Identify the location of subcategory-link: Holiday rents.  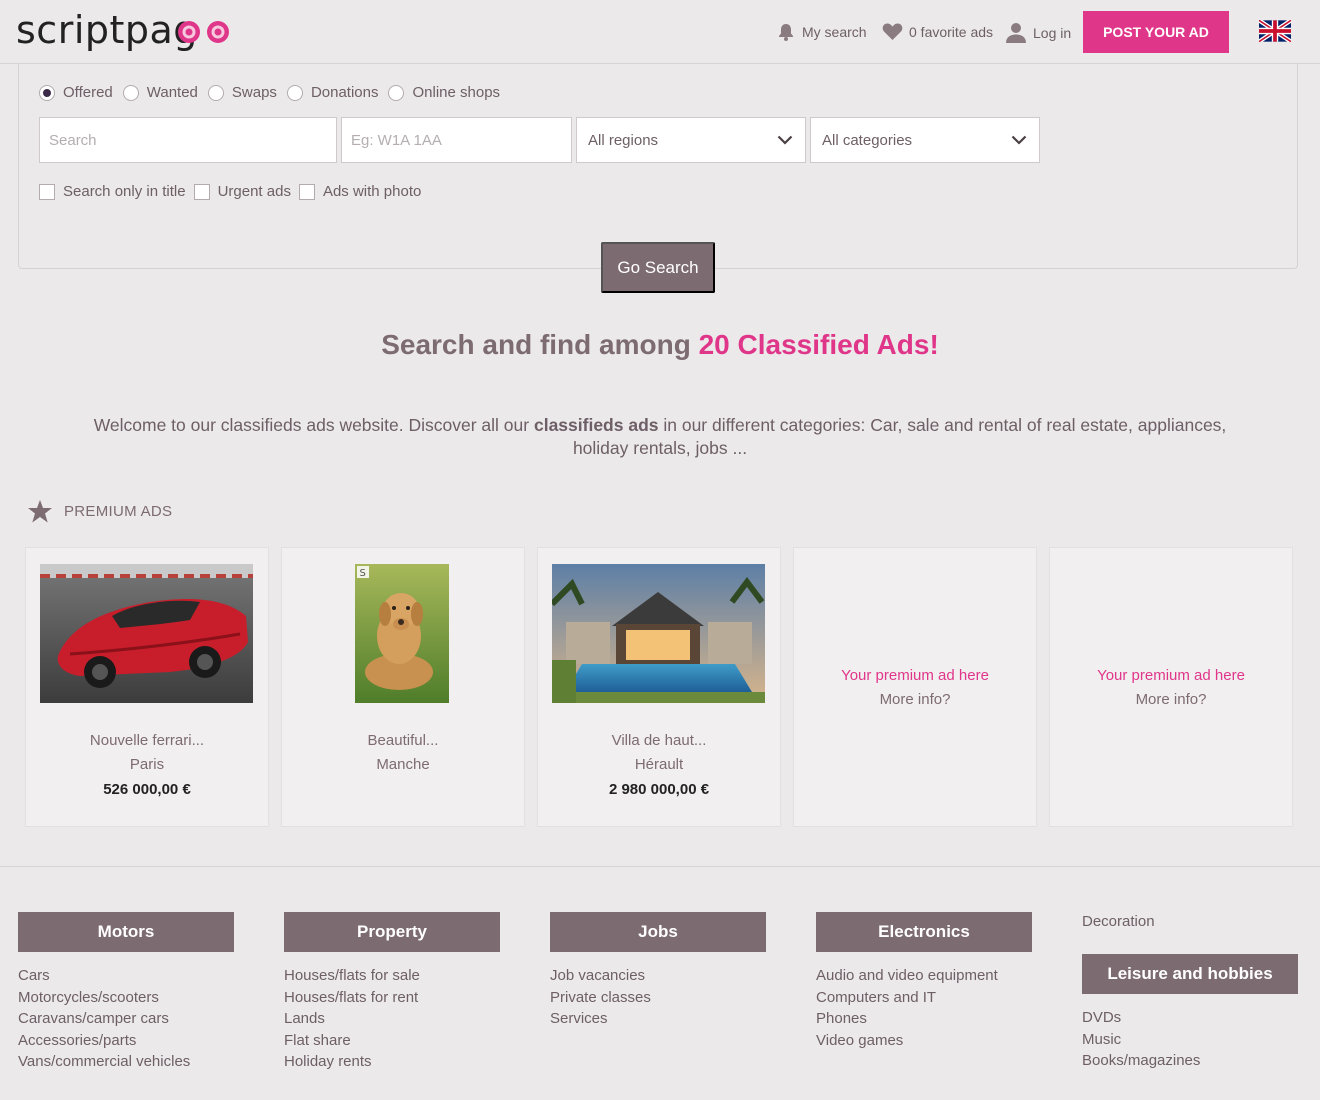
(352, 1062).